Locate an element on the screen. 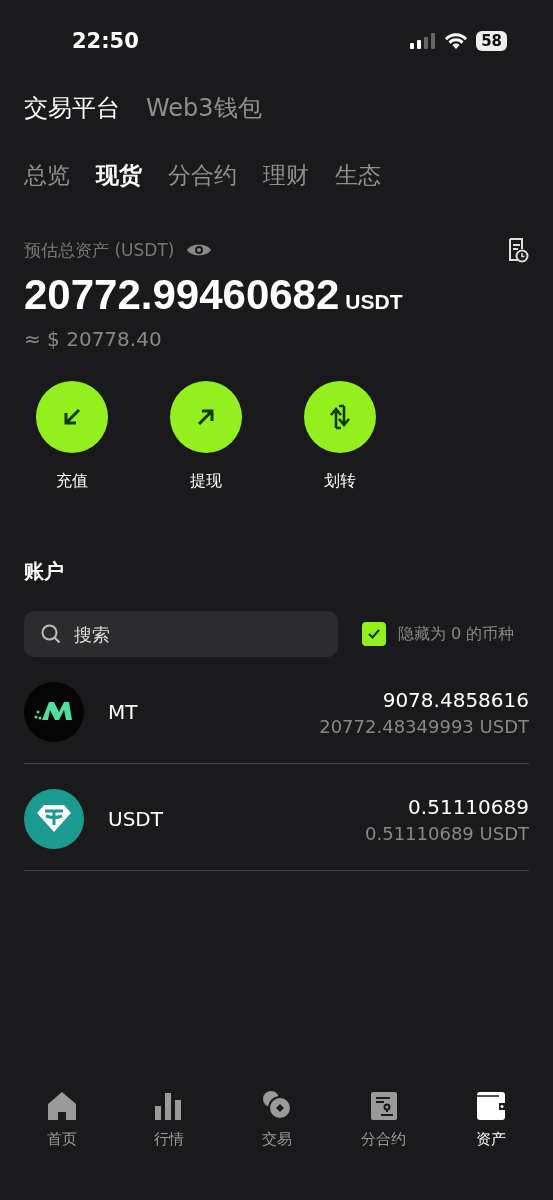 This screenshot has width=553, height=1200. transfer-icon is located at coordinates (340, 417).